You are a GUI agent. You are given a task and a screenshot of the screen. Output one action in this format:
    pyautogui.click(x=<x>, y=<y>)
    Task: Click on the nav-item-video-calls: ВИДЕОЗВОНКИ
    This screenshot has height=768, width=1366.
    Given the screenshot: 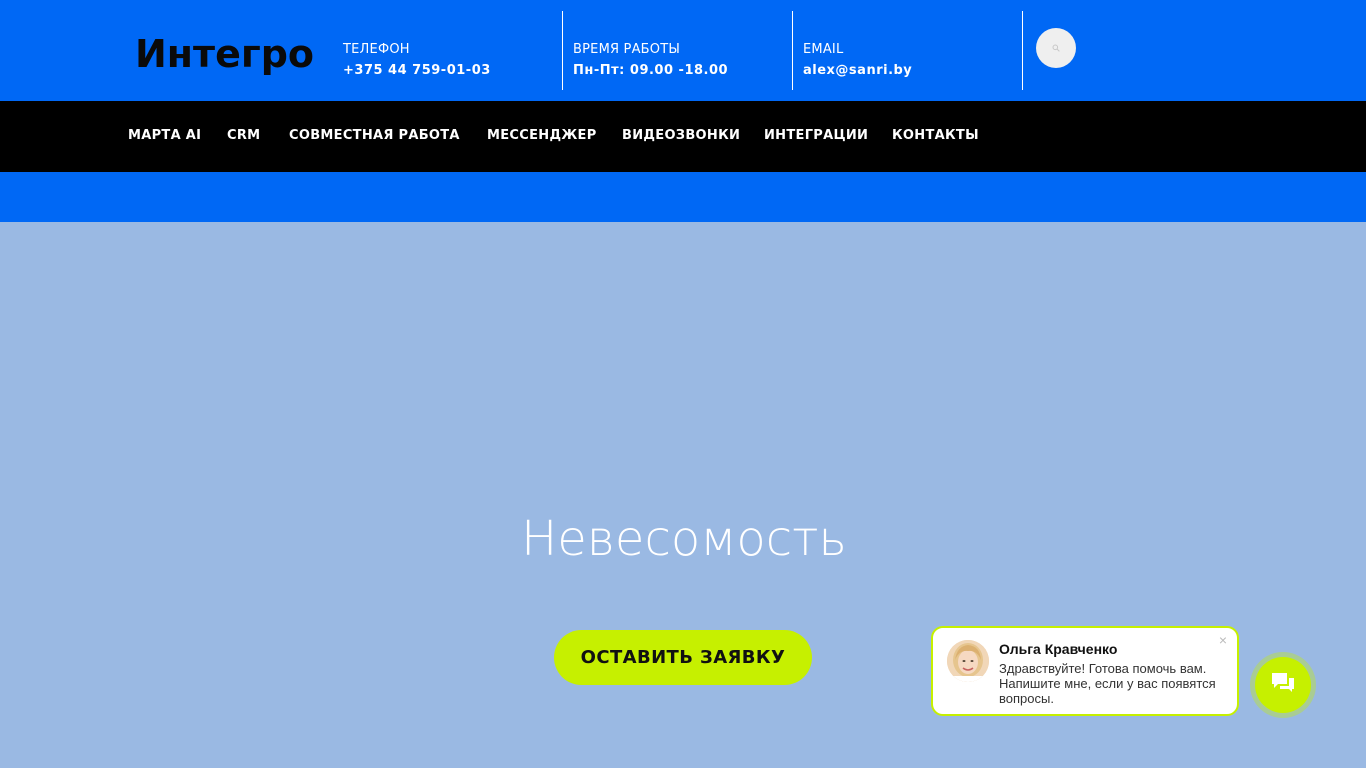 What is the action you would take?
    pyautogui.click(x=681, y=136)
    